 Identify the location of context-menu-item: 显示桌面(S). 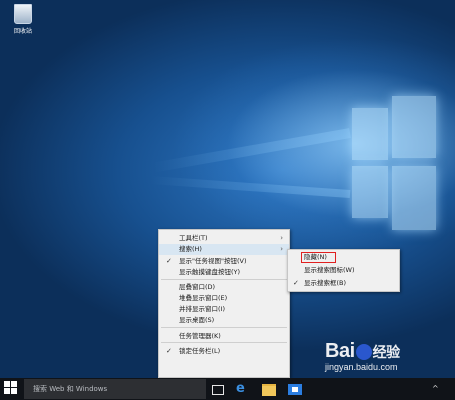
(224, 320).